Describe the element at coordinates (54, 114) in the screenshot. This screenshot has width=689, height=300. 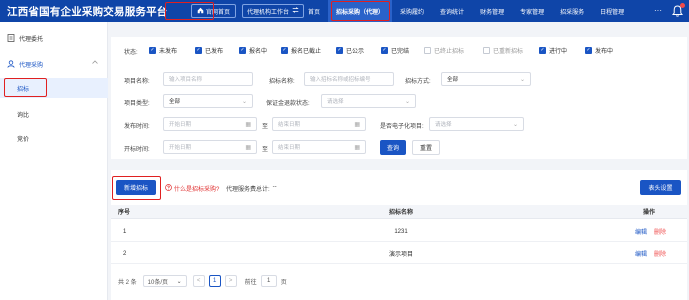
I see `sidebar-item-inquiry: 询比` at that location.